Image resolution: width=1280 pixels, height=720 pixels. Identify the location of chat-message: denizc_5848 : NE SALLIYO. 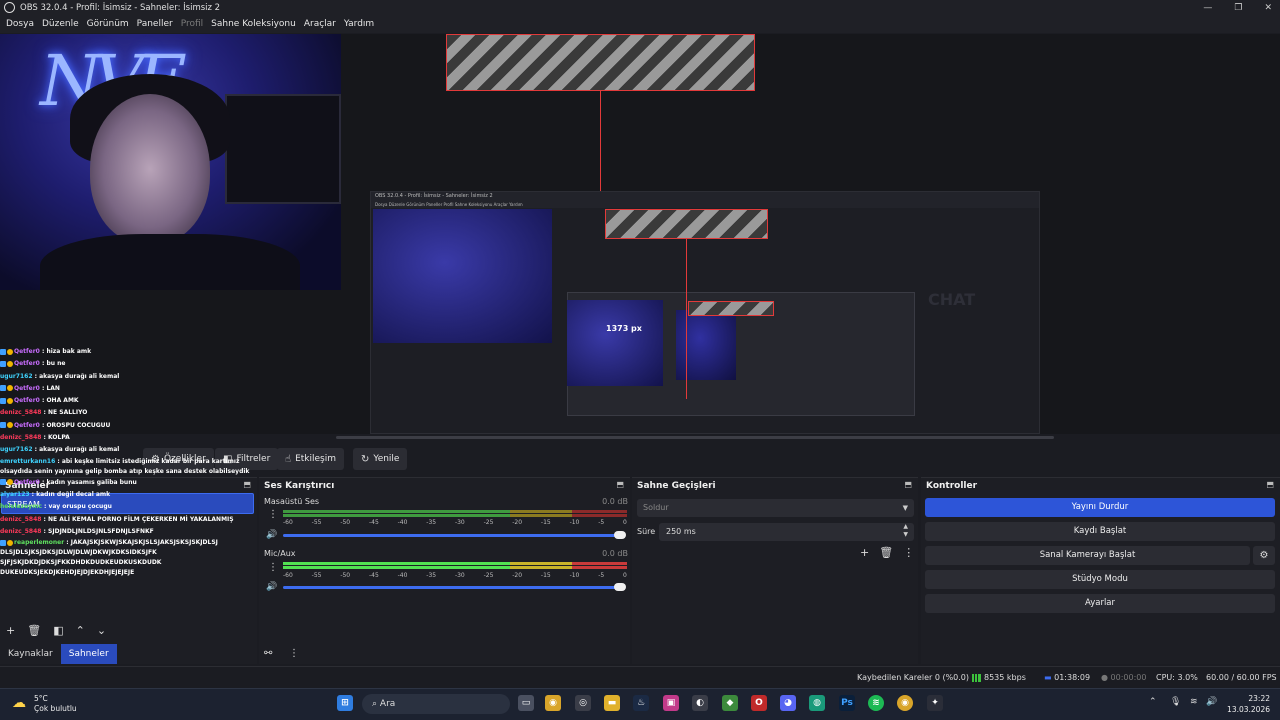
(130, 413).